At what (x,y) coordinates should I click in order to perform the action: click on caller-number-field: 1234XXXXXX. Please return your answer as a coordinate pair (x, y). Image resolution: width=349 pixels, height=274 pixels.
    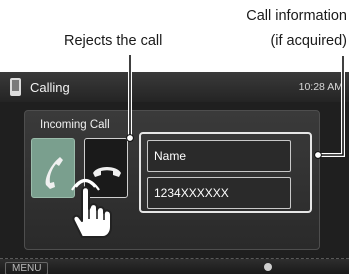
    Looking at the image, I should click on (219, 193).